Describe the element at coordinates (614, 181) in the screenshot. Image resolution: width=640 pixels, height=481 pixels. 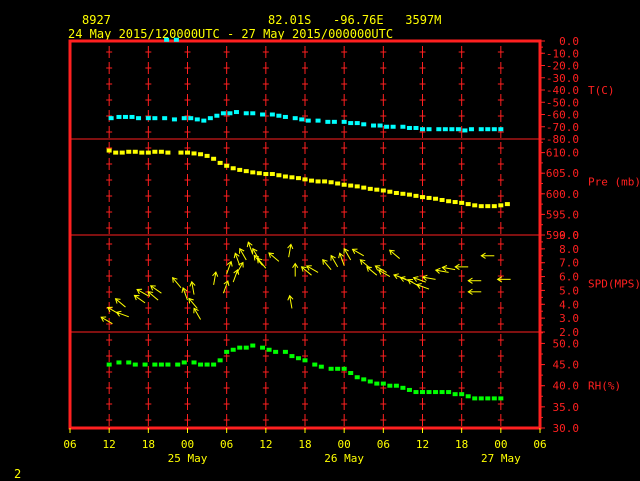
I see `panel-label-pressure: Pre (mb)` at that location.